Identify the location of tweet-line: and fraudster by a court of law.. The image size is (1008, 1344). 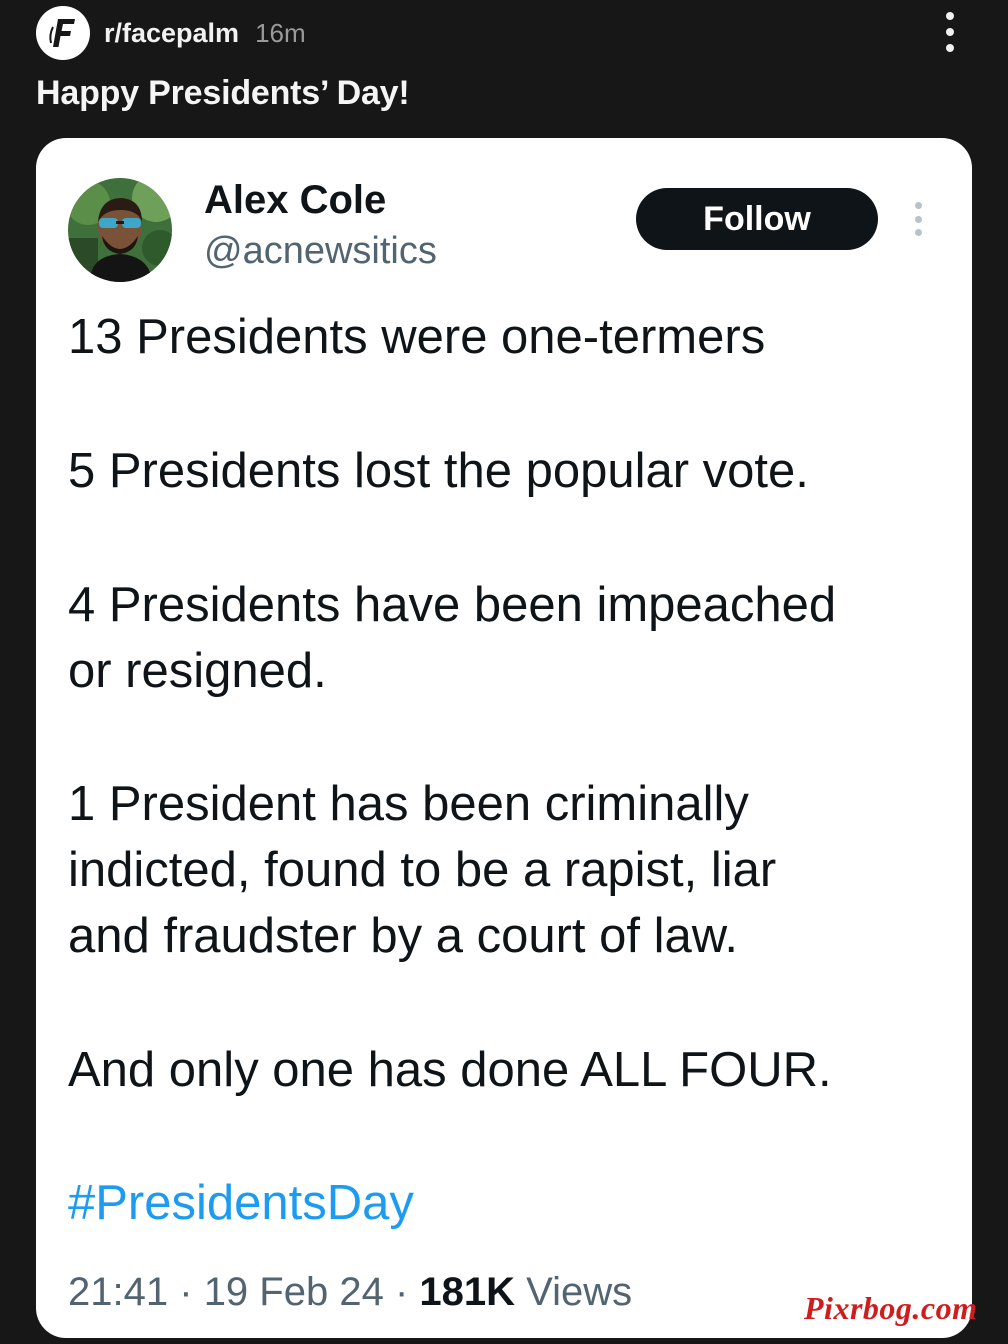
(403, 936).